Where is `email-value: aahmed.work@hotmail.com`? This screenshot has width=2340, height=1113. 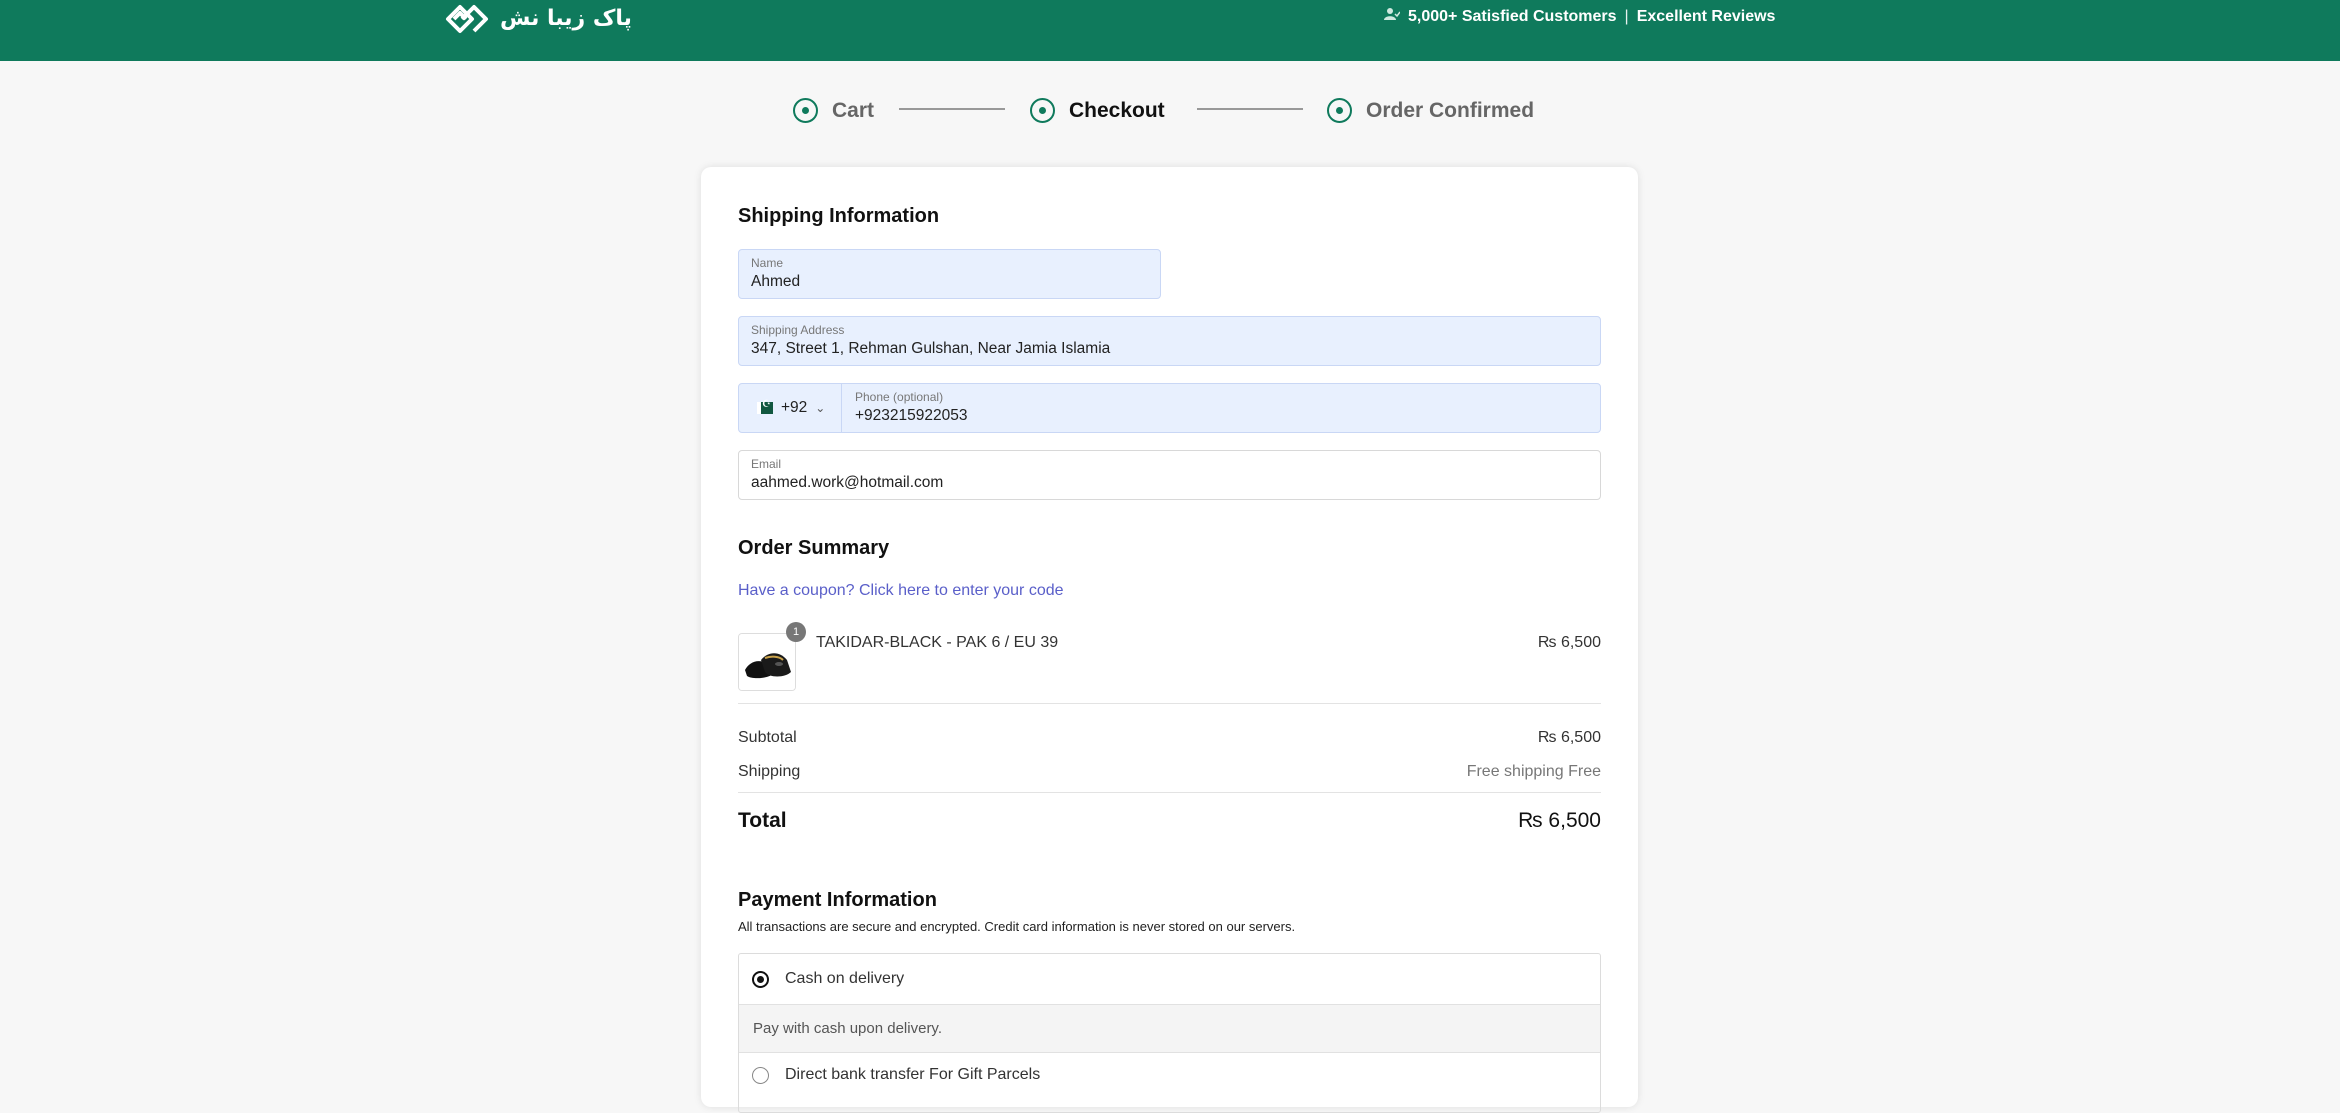 email-value: aahmed.work@hotmail.com is located at coordinates (847, 482).